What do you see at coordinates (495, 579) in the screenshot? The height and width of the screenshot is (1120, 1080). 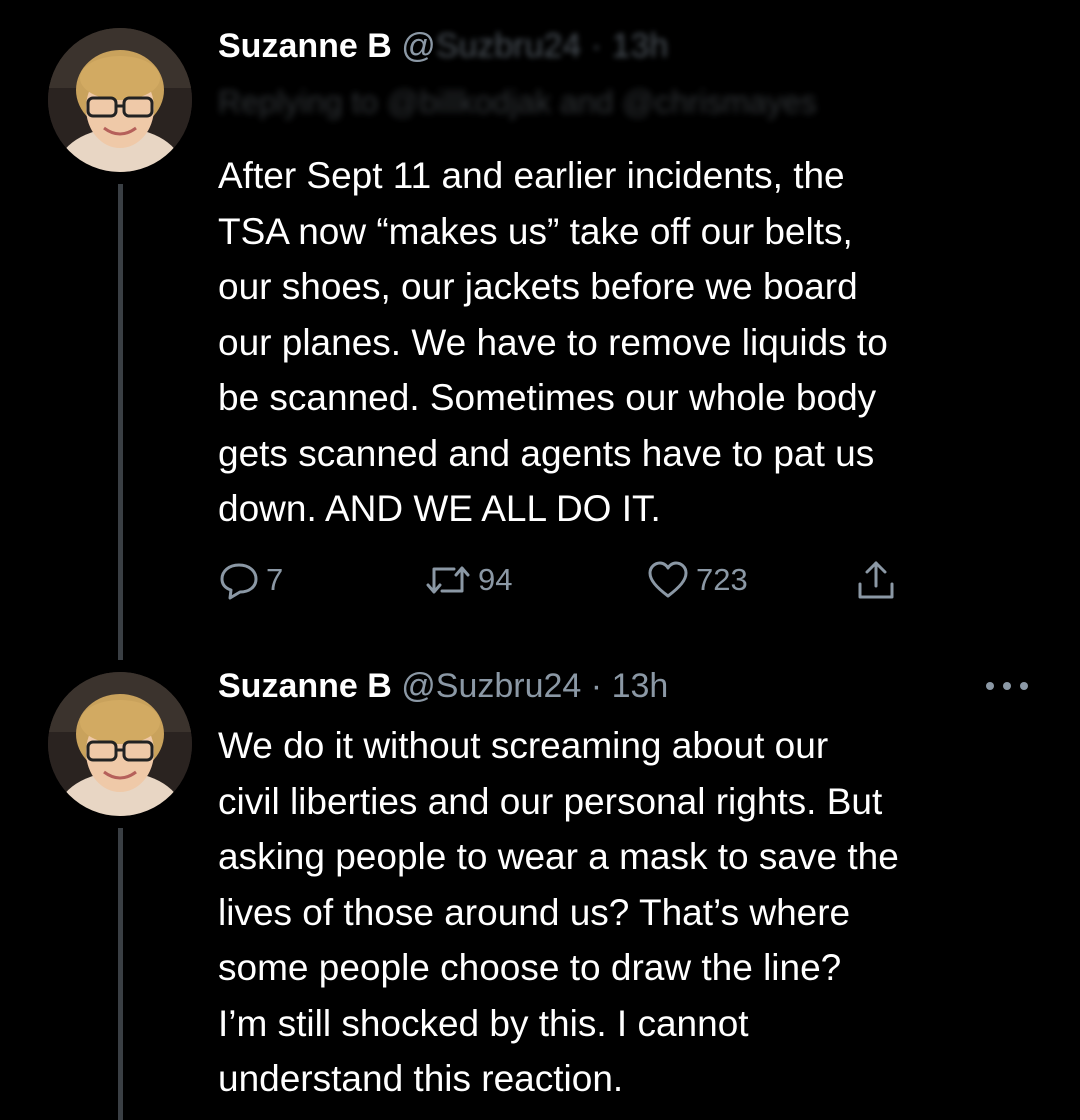 I see `retweet-count: 94` at bounding box center [495, 579].